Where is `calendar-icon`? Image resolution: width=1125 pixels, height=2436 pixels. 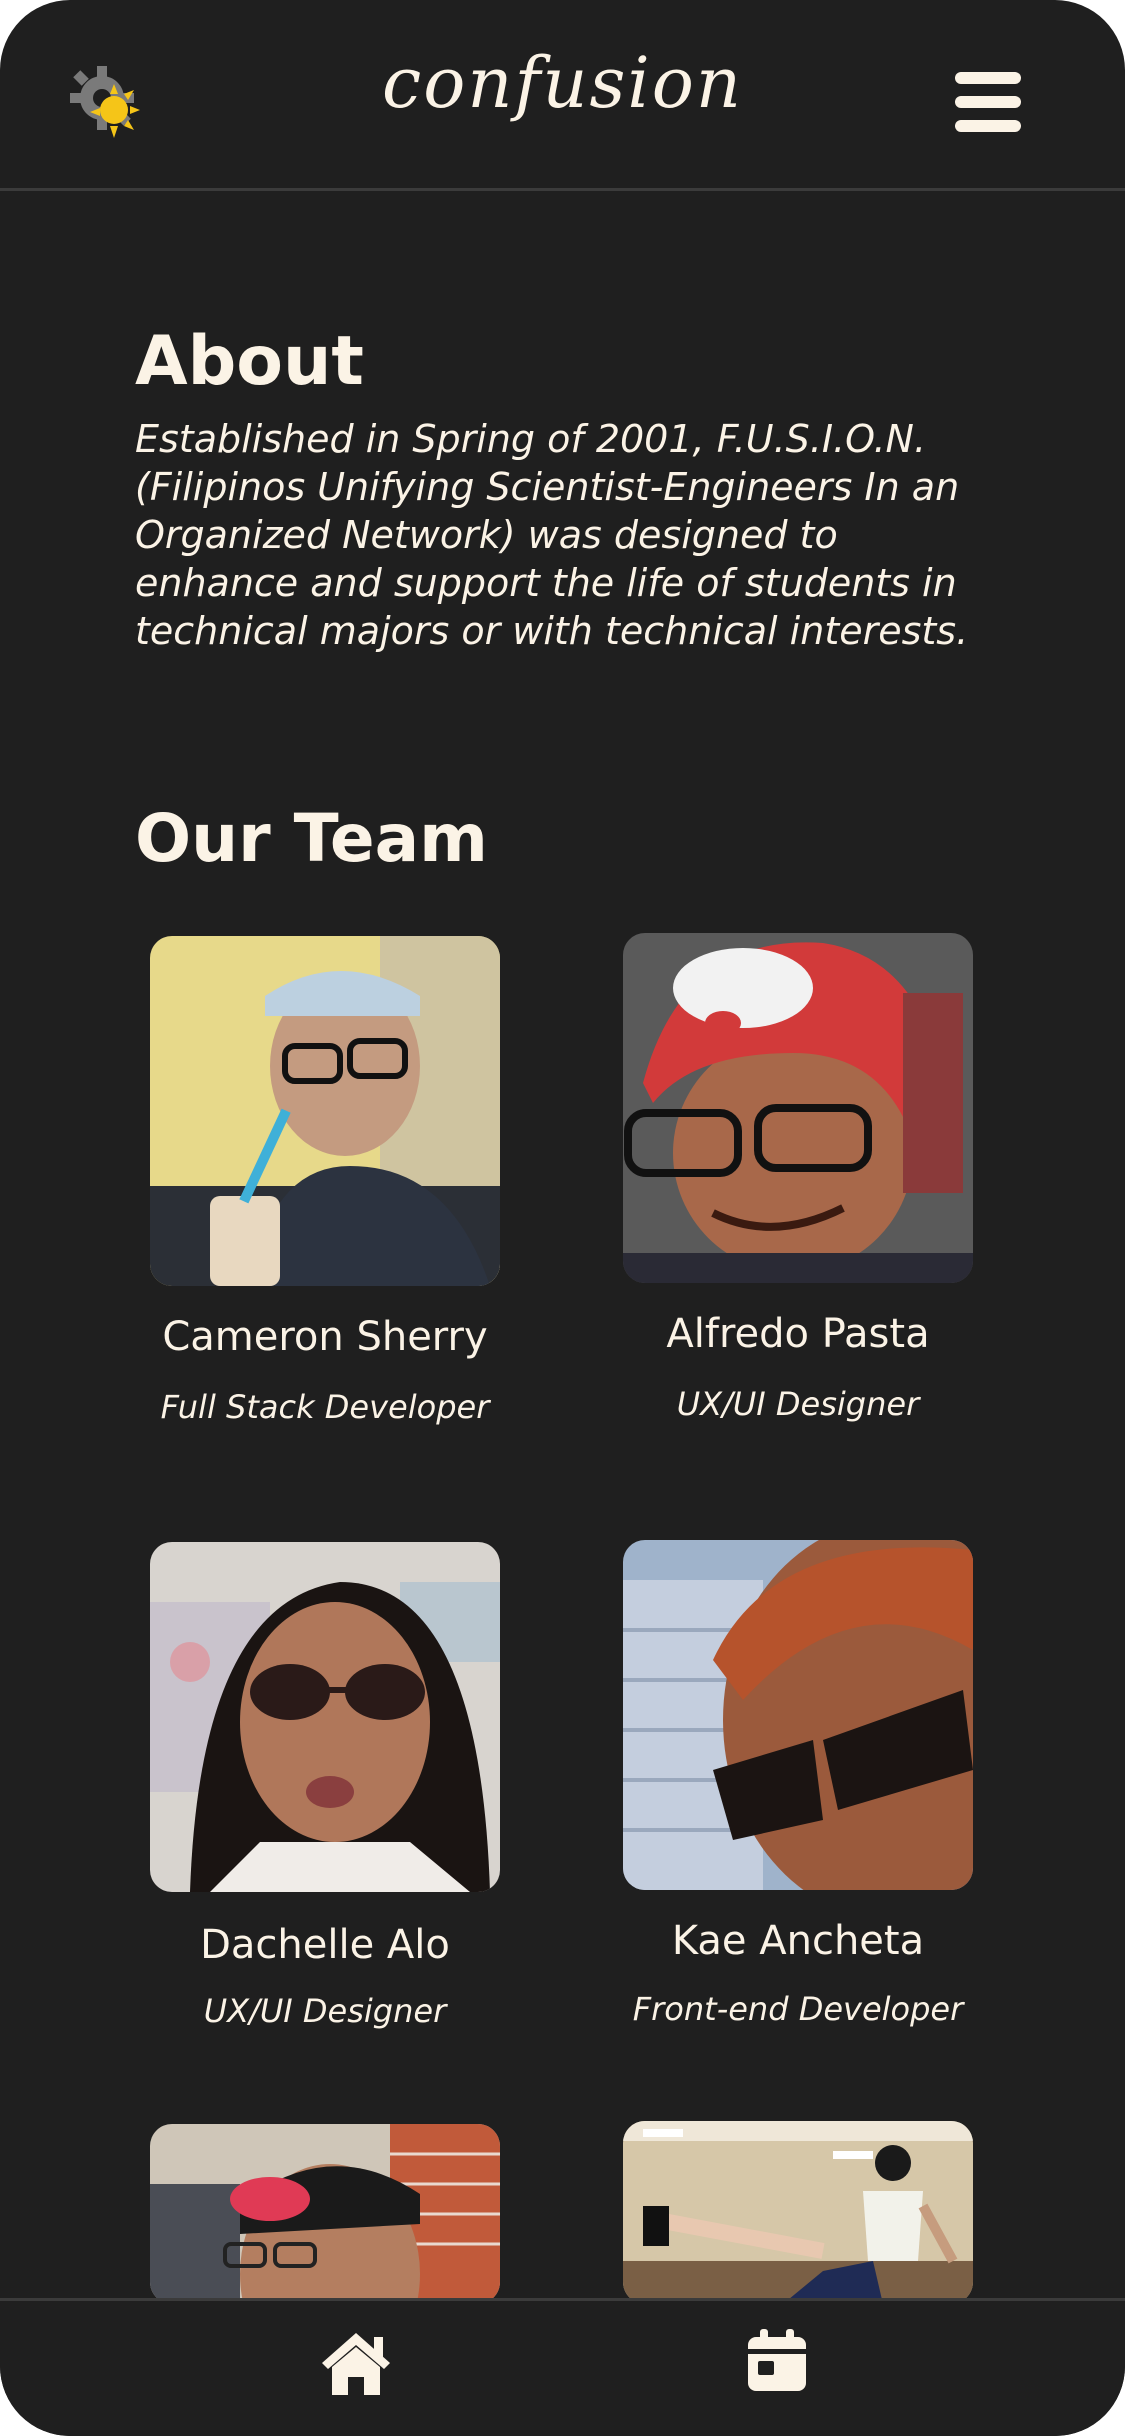 calendar-icon is located at coordinates (777, 2360).